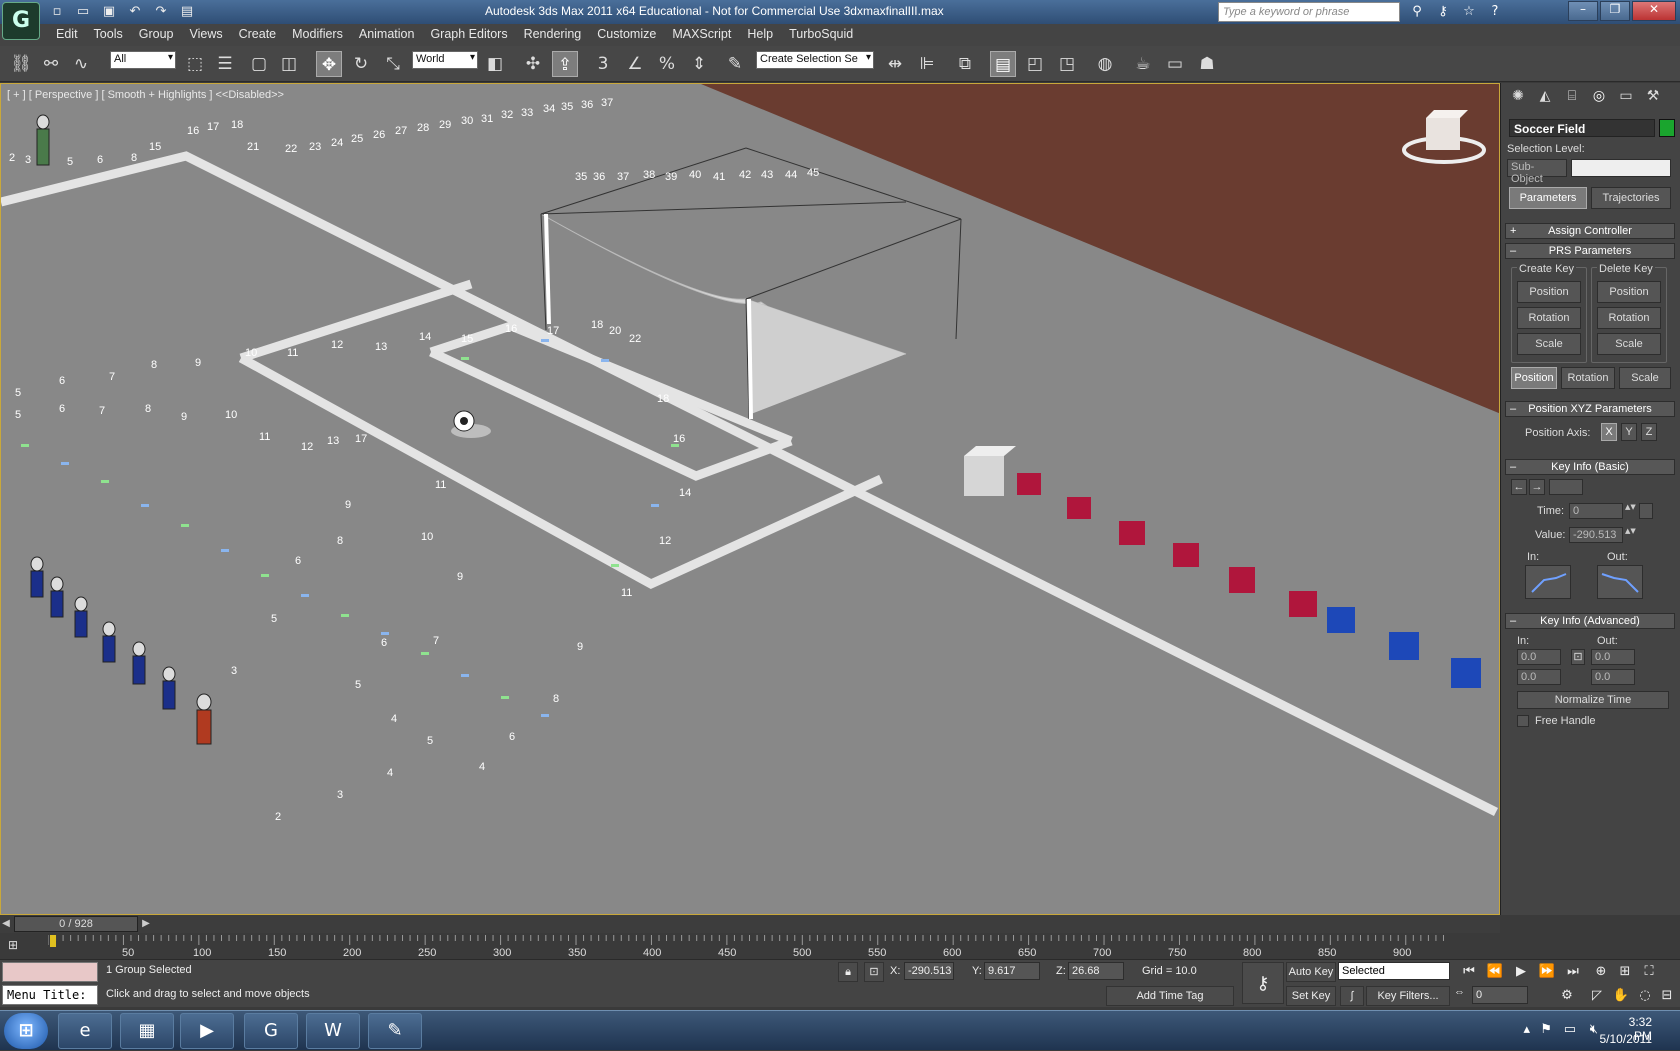 This screenshot has height=1051, width=1680. Describe the element at coordinates (1593, 700) in the screenshot. I see `normalize-time-button: Normalize Time` at that location.